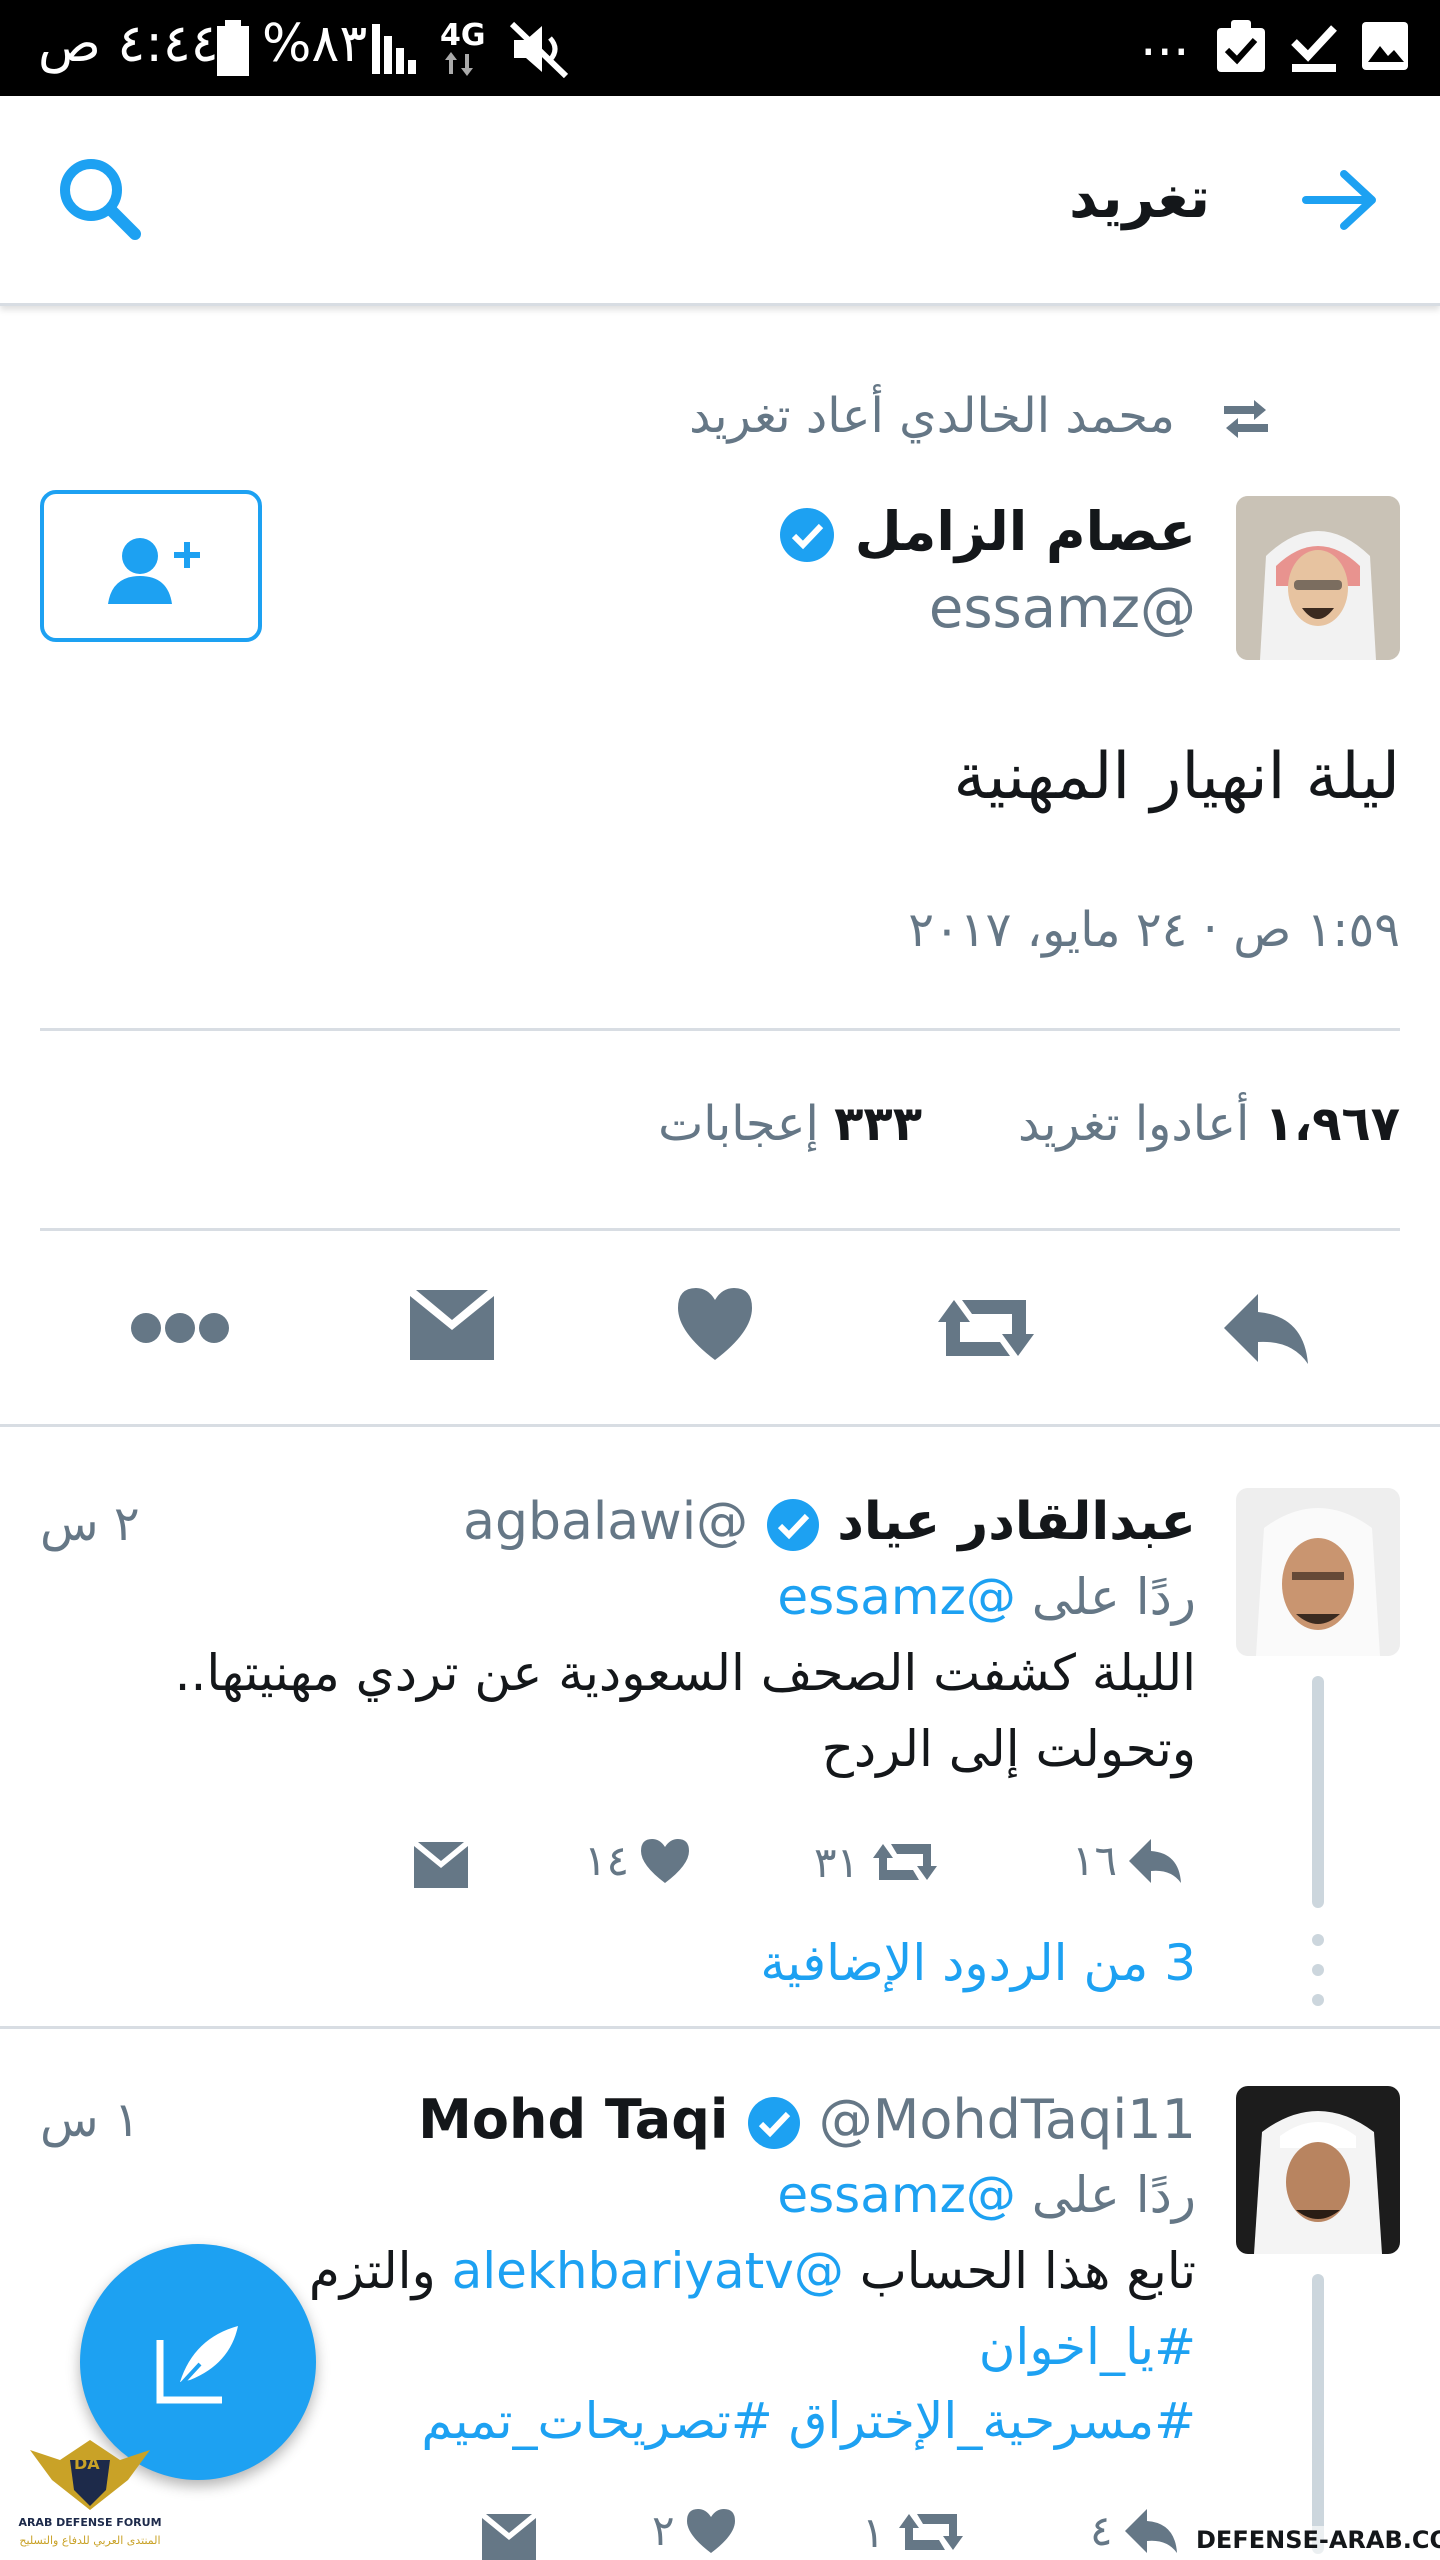 The height and width of the screenshot is (2560, 1440). What do you see at coordinates (1062, 608) in the screenshot?
I see `author-handle: @essamz` at bounding box center [1062, 608].